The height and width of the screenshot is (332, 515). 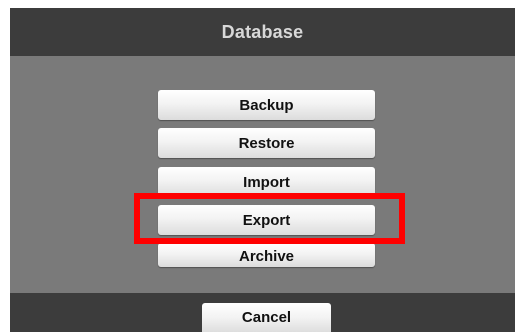 I want to click on import-button: Import, so click(x=266, y=182).